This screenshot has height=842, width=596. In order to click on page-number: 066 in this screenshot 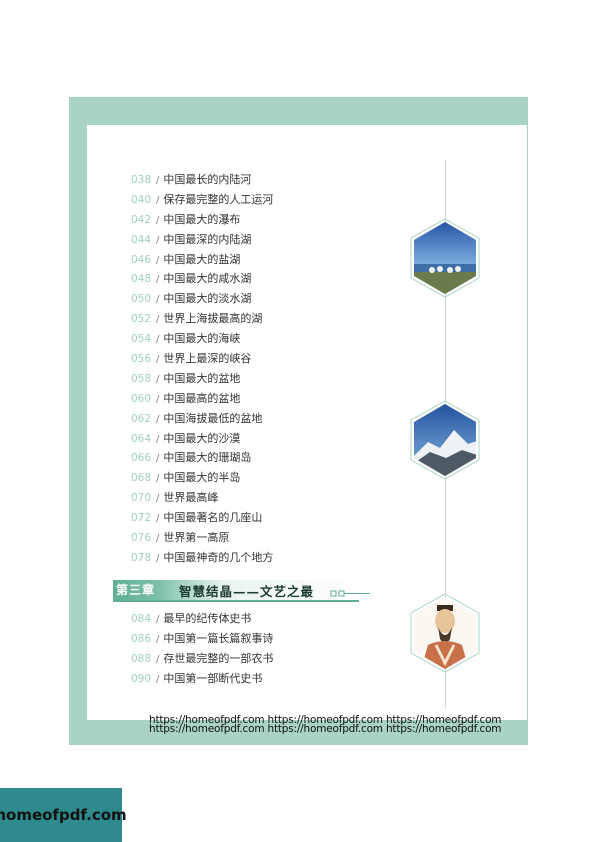, I will do `click(141, 458)`.